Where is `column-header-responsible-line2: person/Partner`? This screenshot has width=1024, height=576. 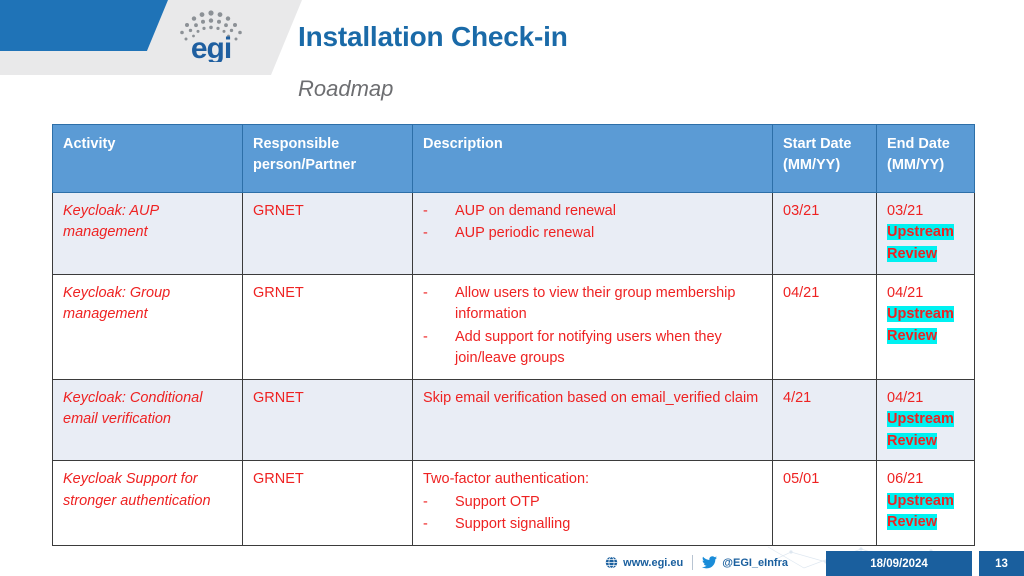
column-header-responsible-line2: person/Partner is located at coordinates (305, 165).